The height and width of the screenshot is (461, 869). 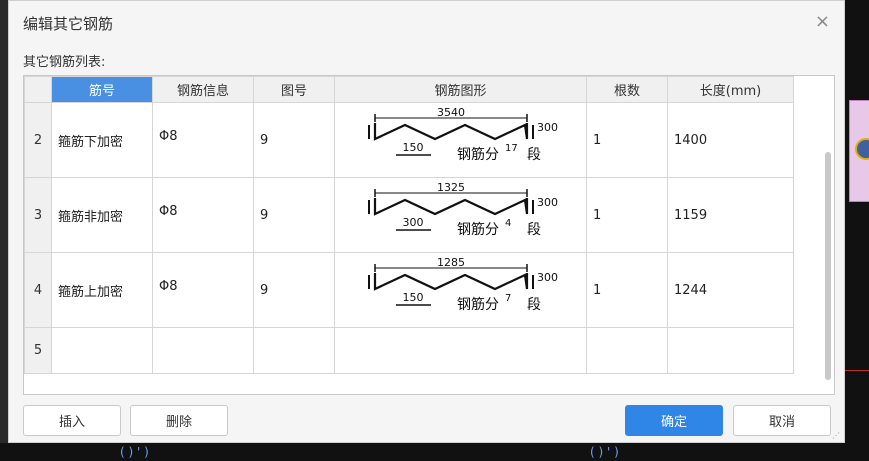 What do you see at coordinates (674, 420) in the screenshot?
I see `ok-button: 确定` at bounding box center [674, 420].